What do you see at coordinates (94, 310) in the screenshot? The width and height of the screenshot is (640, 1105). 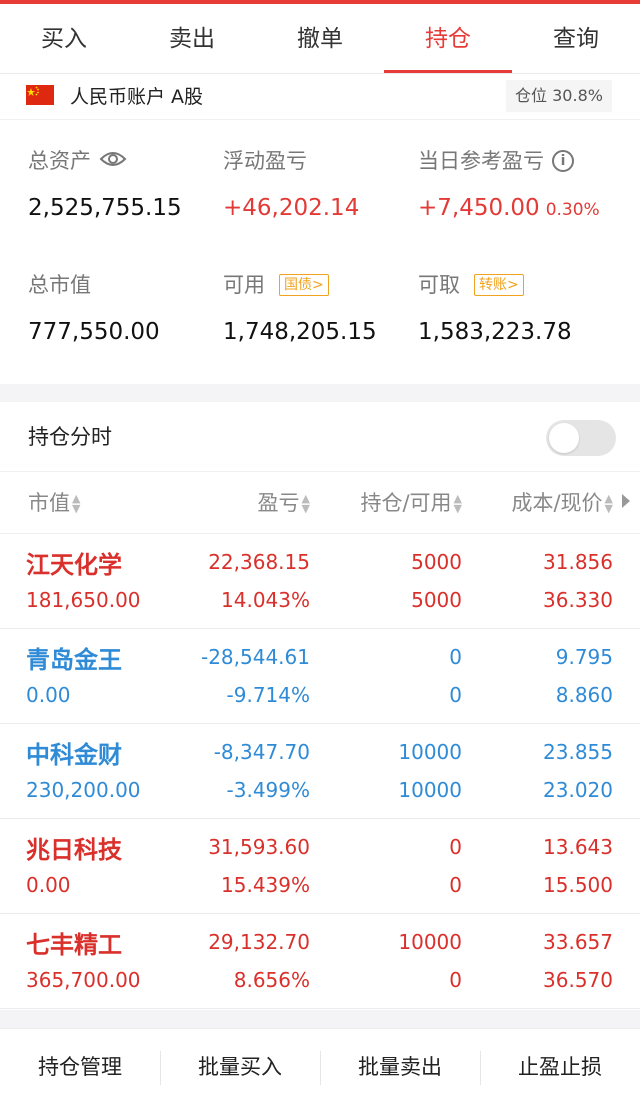 I see `market-value: 总市值 777,550.00` at bounding box center [94, 310].